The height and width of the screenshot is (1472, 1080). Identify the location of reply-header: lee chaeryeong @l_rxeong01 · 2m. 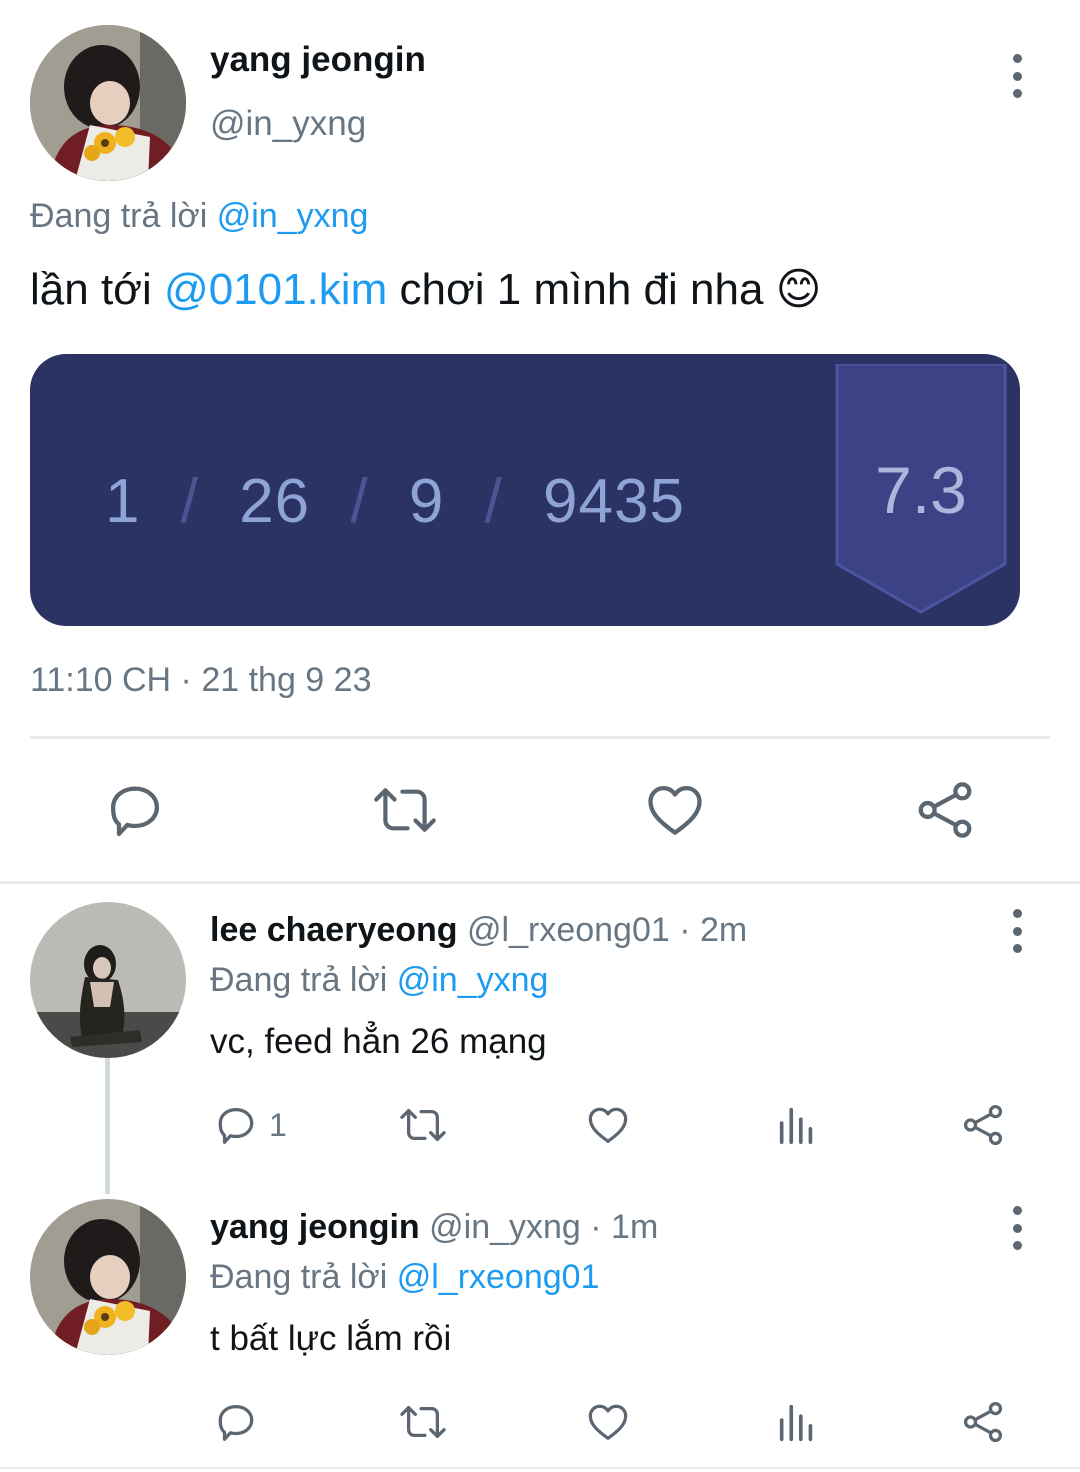
(478, 930).